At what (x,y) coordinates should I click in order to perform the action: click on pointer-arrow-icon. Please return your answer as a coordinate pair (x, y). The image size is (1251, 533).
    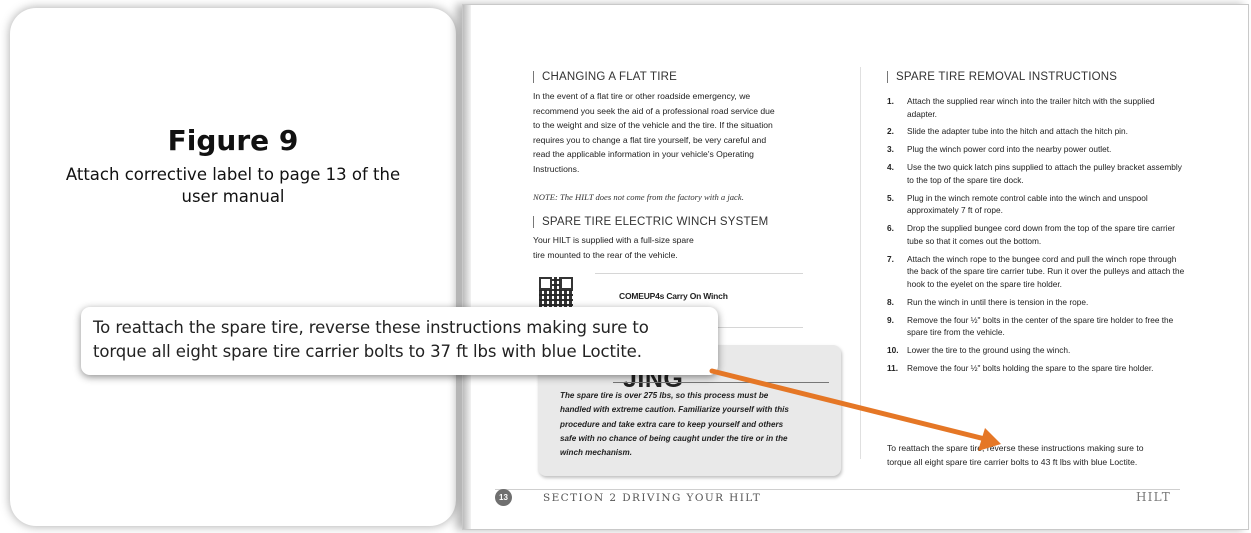
    Looking at the image, I should click on (855, 409).